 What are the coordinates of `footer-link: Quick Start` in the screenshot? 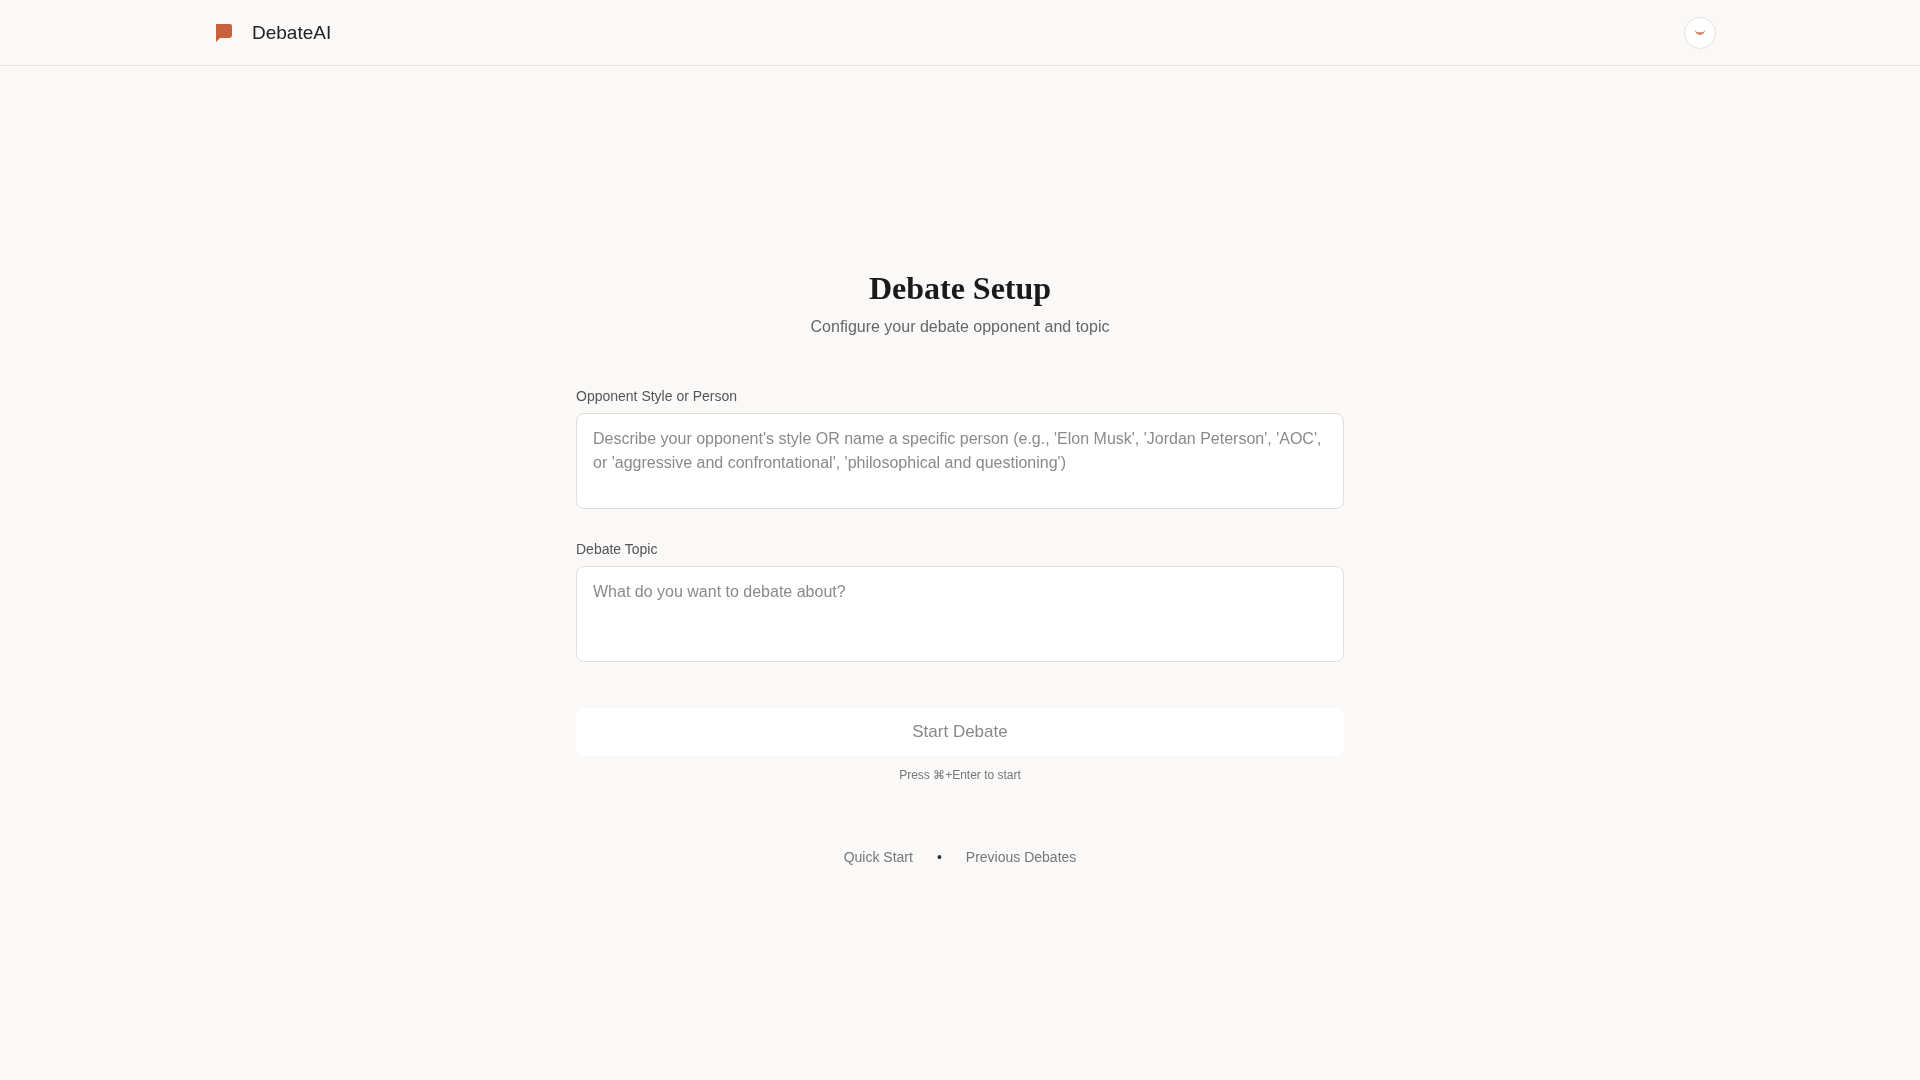 It's located at (878, 857).